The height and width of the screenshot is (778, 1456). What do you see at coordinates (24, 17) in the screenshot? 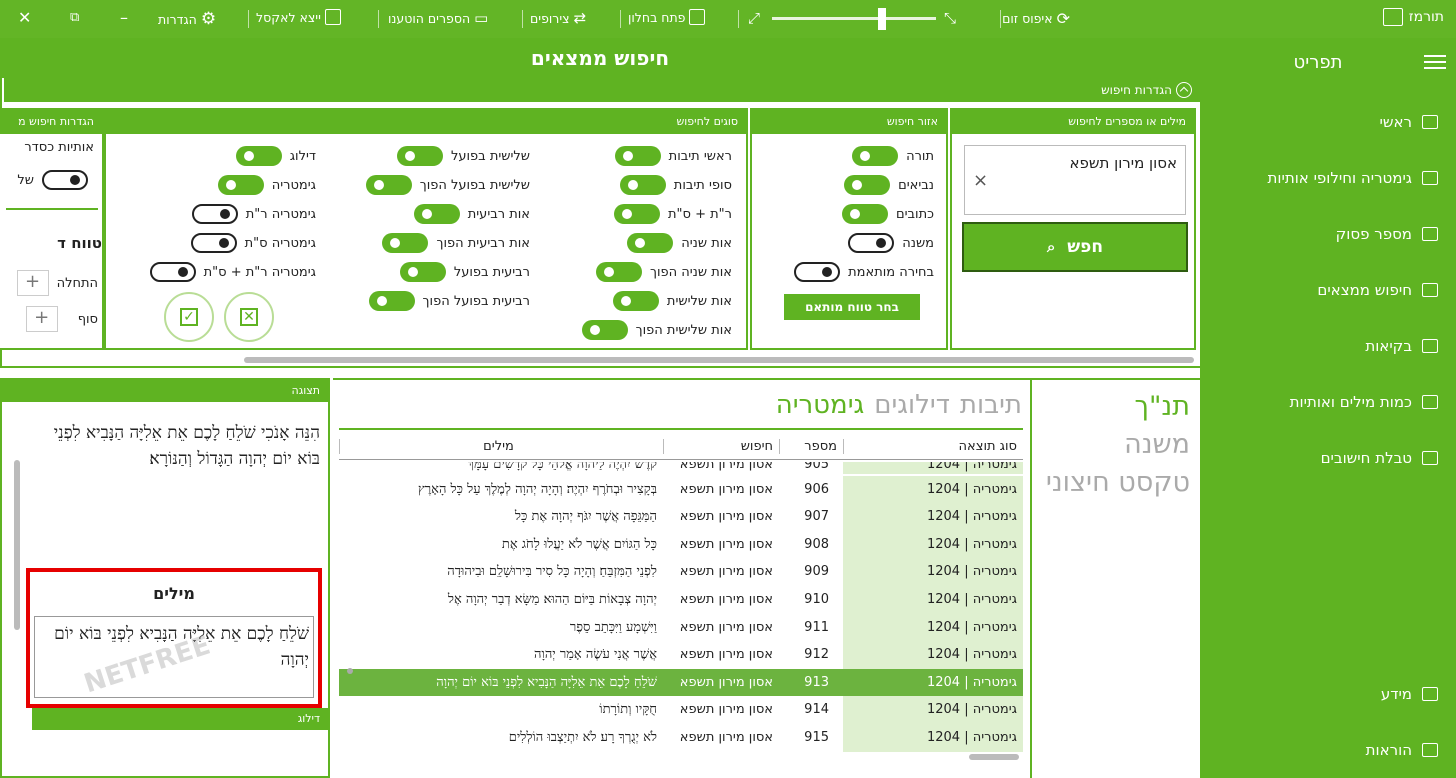
I see `close-window-button: ✕` at bounding box center [24, 17].